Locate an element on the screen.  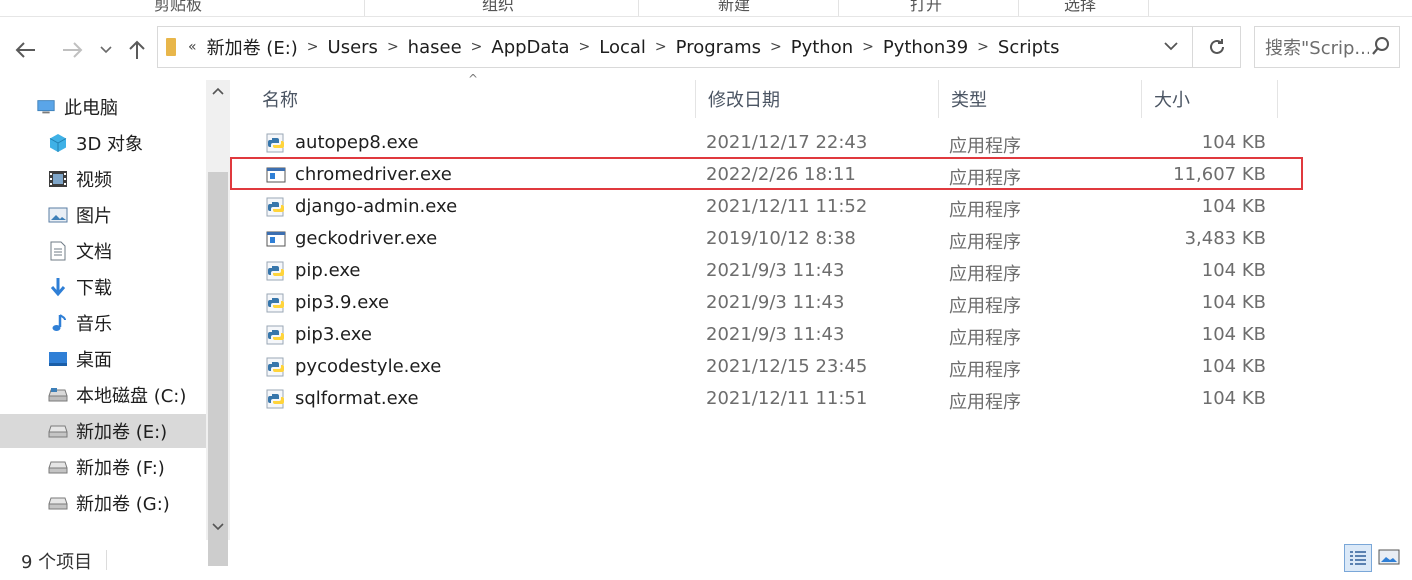
breadcrumb-segment: 新加卷 (E:) is located at coordinates (252, 47).